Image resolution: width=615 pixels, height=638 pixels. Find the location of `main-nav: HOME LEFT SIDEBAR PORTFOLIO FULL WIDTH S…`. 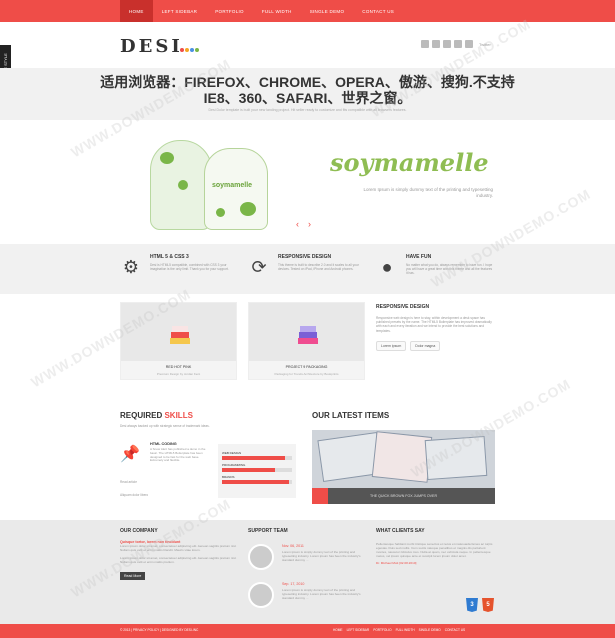

main-nav: HOME LEFT SIDEBAR PORTFOLIO FULL WIDTH S… is located at coordinates (261, 11).